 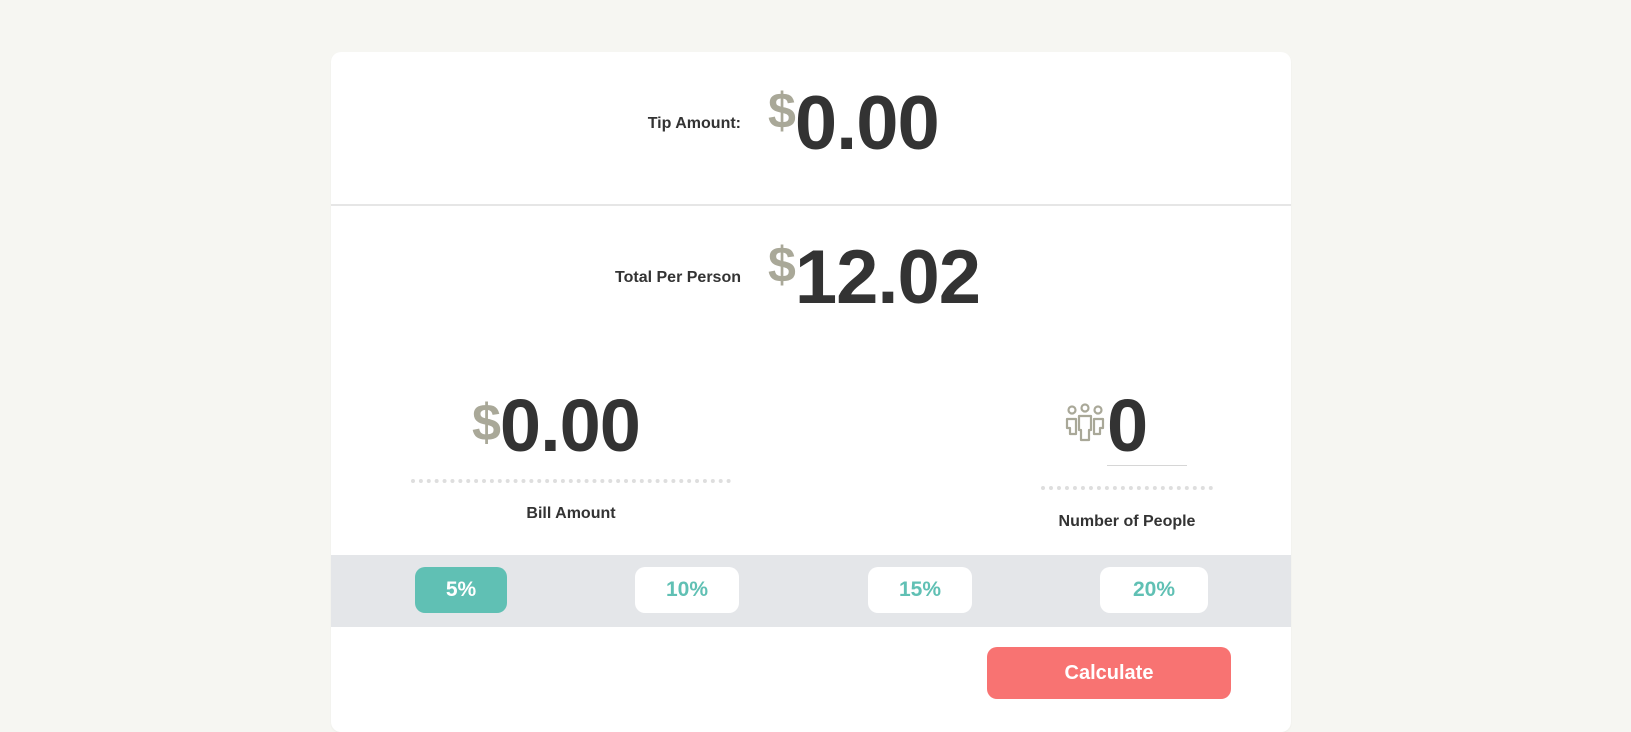 What do you see at coordinates (782, 111) in the screenshot?
I see `tip-amount-currency: $` at bounding box center [782, 111].